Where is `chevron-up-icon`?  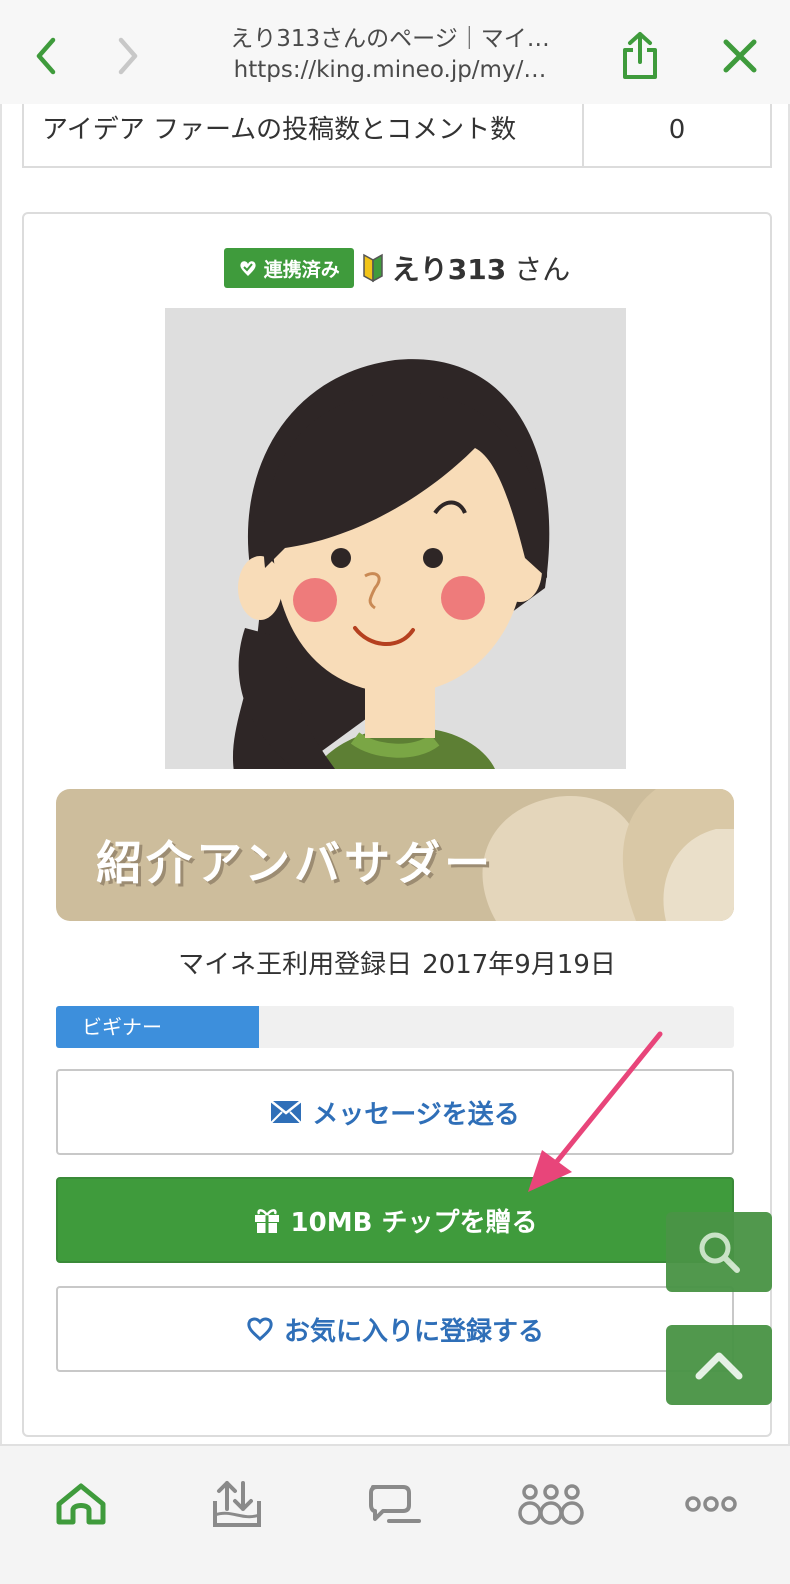 chevron-up-icon is located at coordinates (719, 1366).